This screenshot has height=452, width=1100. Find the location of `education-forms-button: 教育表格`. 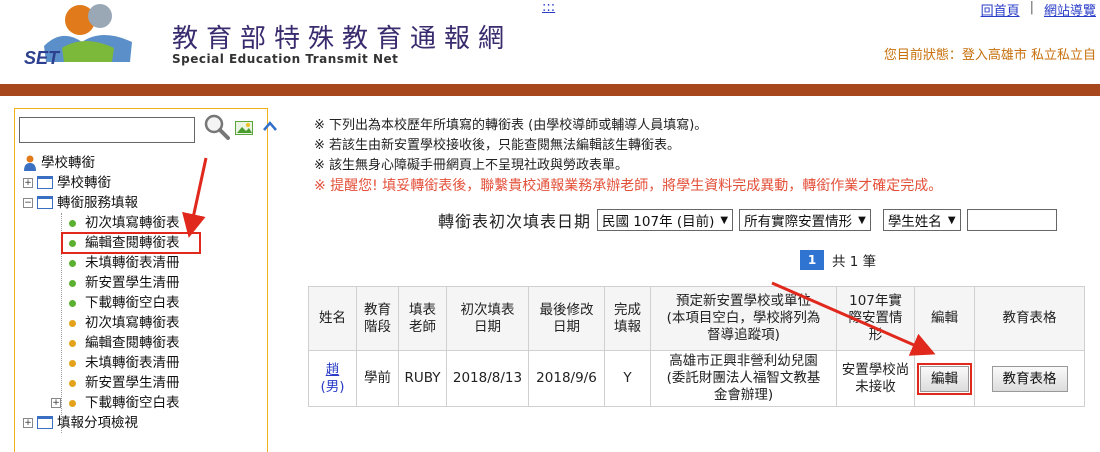

education-forms-button: 教育表格 is located at coordinates (1029, 378).